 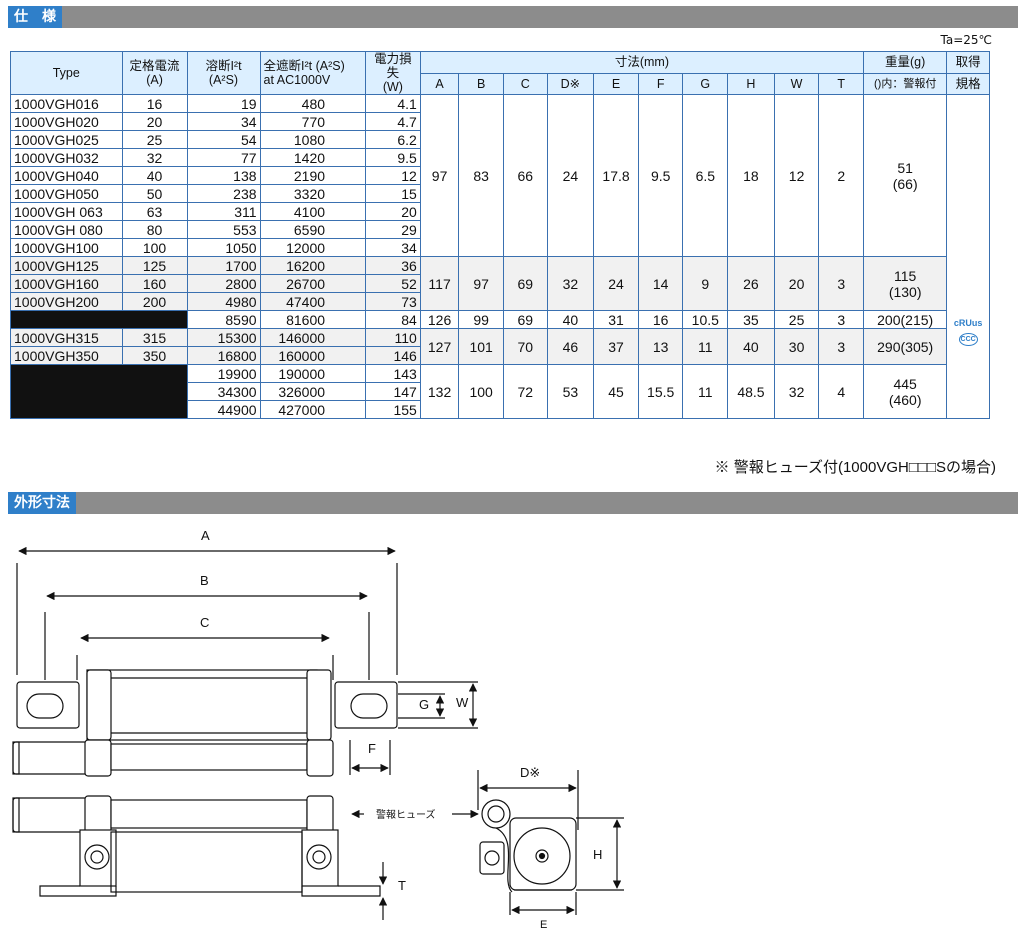 I want to click on alarm-fuse-label: 警報ヒューズ, so click(x=406, y=814).